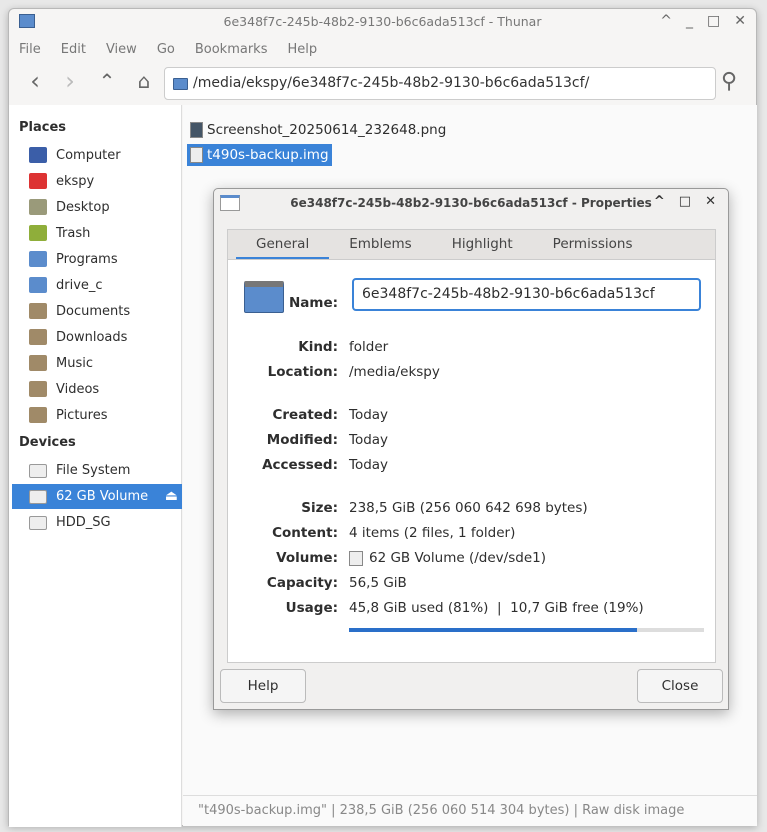 This screenshot has width=767, height=832. I want to click on search-icon: ⚲, so click(729, 81).